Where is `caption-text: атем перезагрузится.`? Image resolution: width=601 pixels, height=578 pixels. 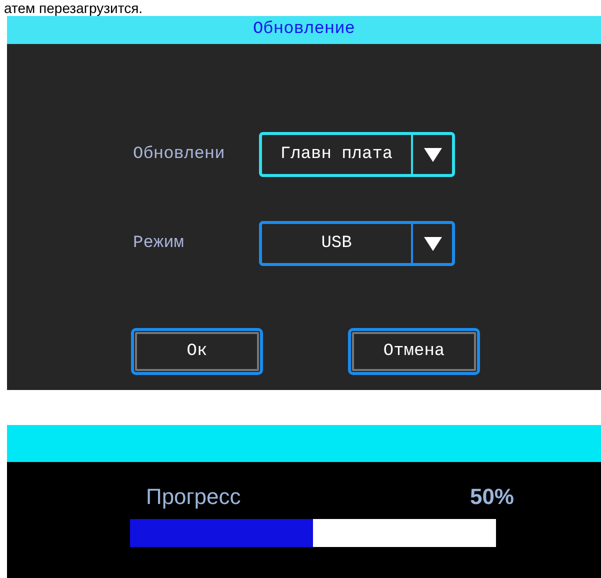 caption-text: атем перезагрузится. is located at coordinates (73, 8).